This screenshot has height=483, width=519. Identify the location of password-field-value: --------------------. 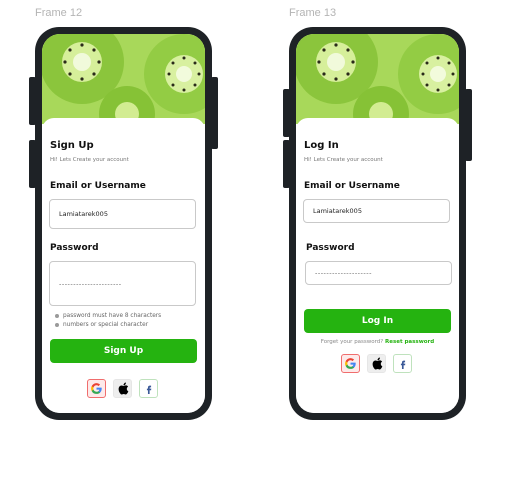
(343, 273).